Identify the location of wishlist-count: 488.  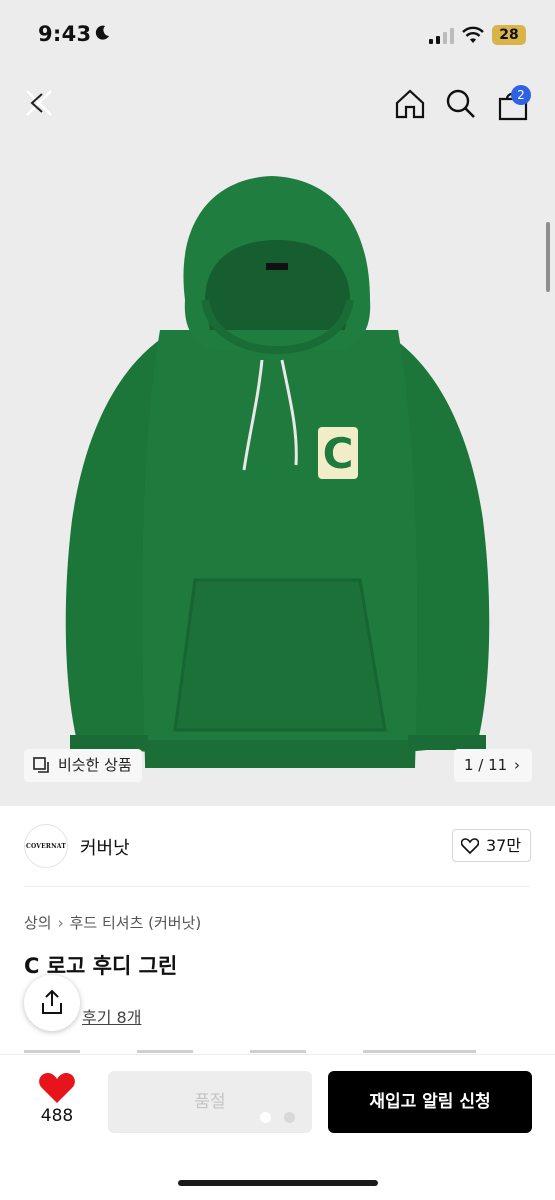
(57, 1116).